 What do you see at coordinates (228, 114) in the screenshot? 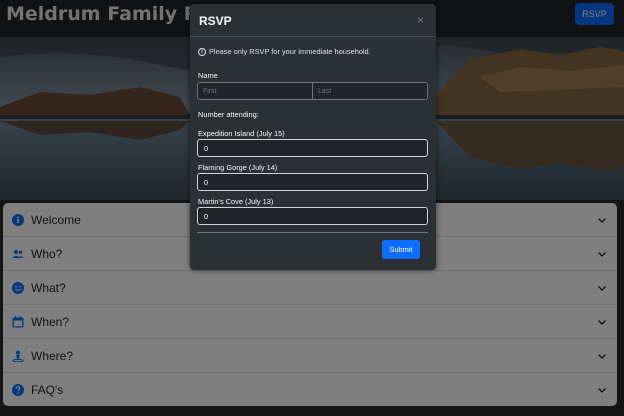
I see `attending-label: Number attending:` at bounding box center [228, 114].